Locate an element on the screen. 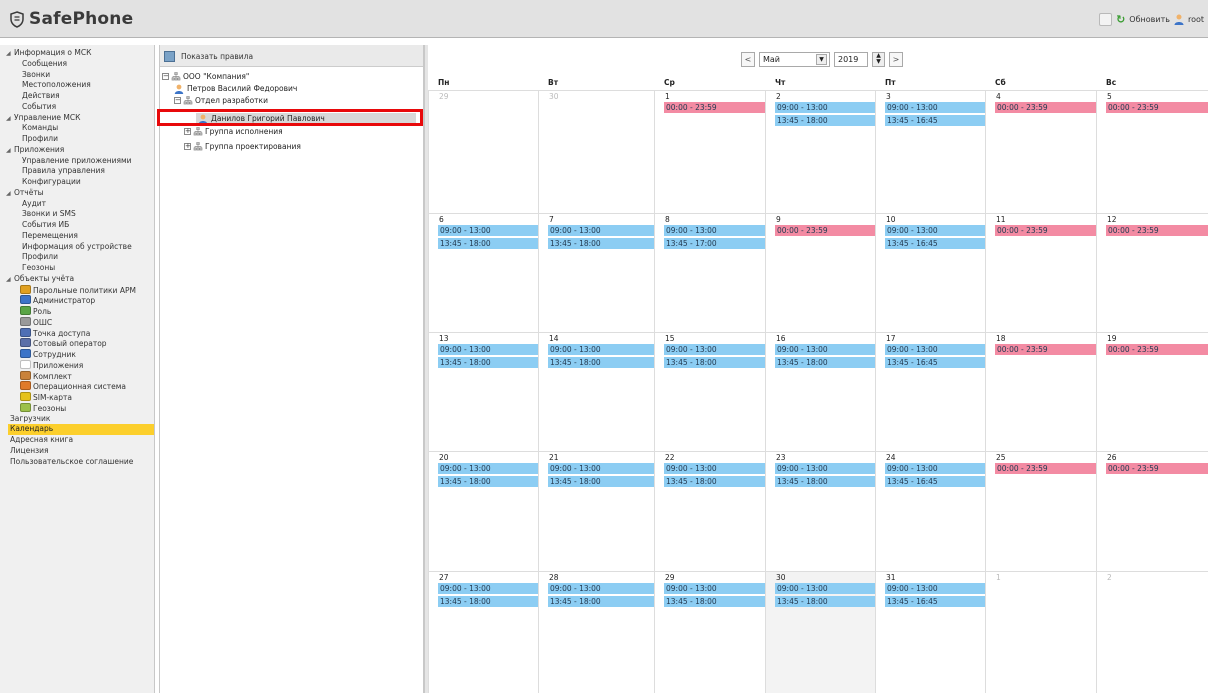  nav-section-13: ◢ Отчёты is located at coordinates (25, 193).